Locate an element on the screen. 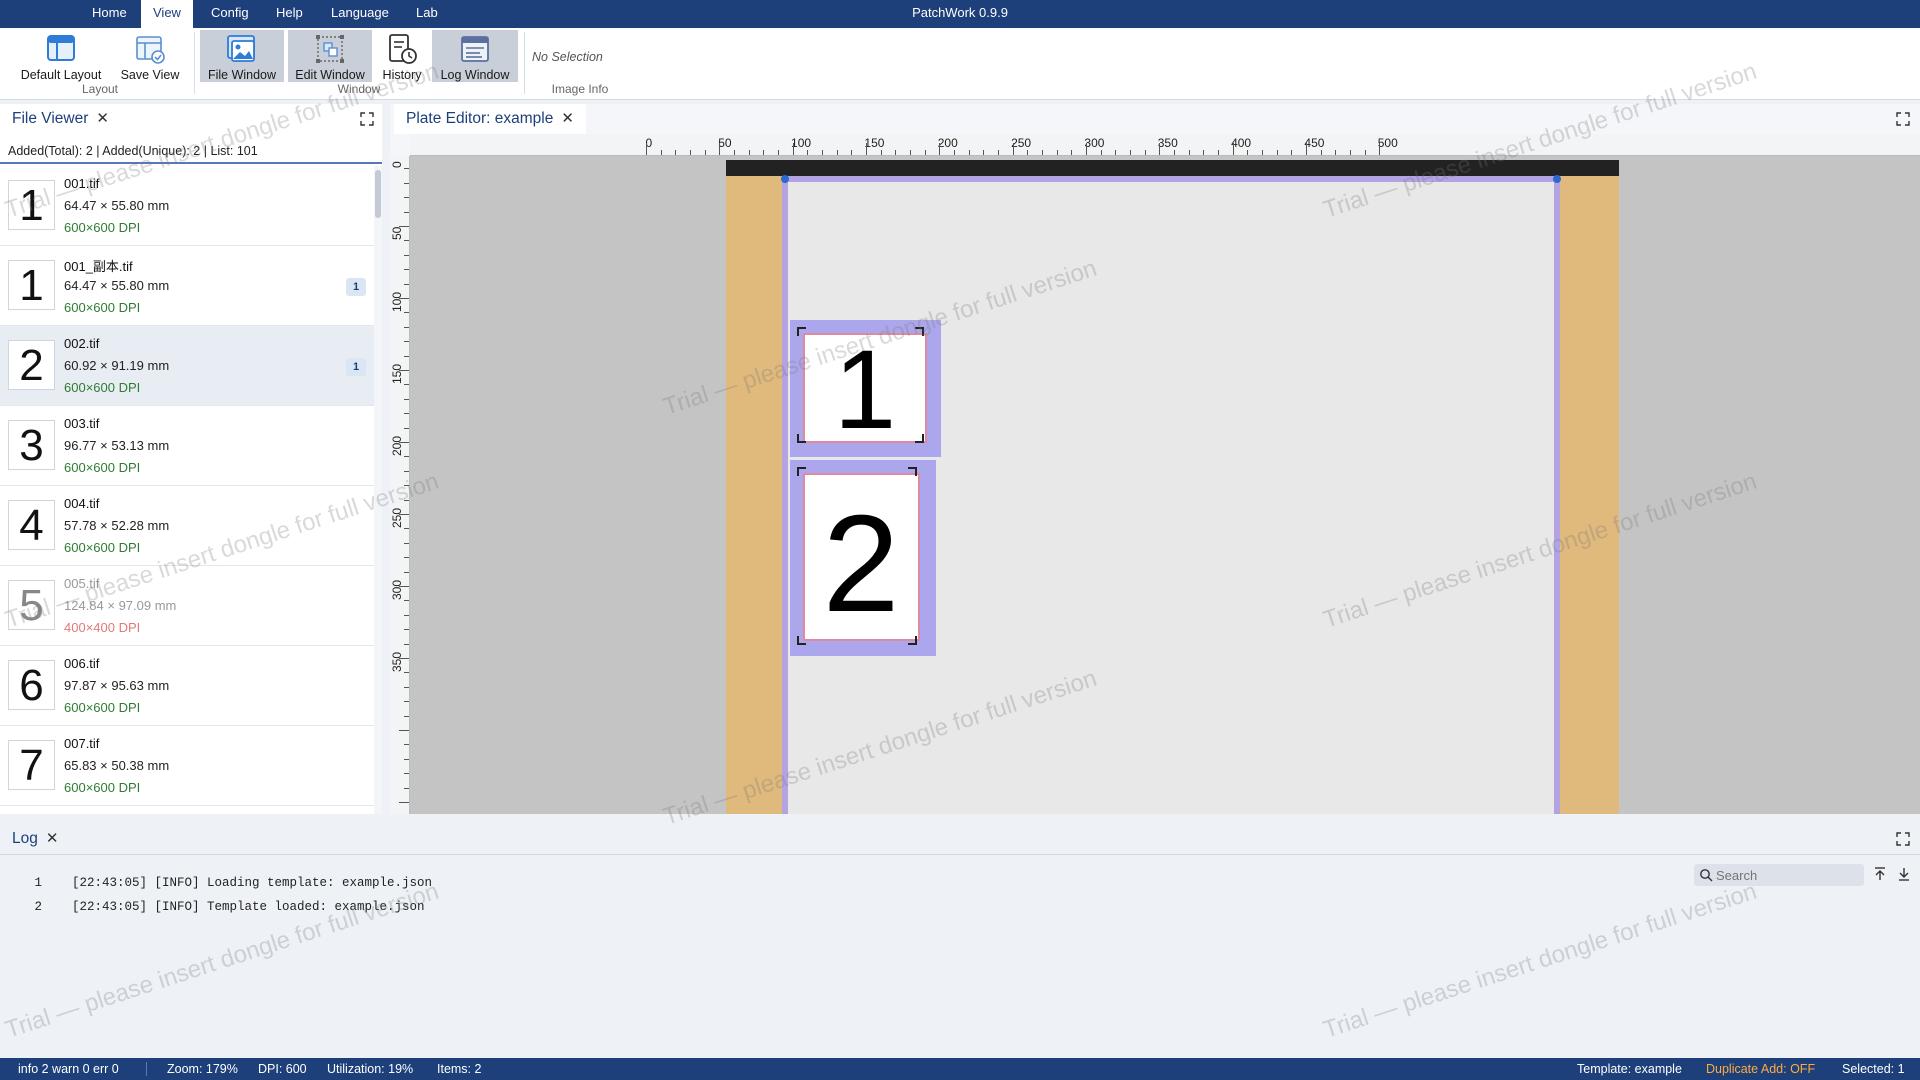 This screenshot has height=1080, width=1920. file-viewer-tab: File Viewer ✕ is located at coordinates (60, 119).